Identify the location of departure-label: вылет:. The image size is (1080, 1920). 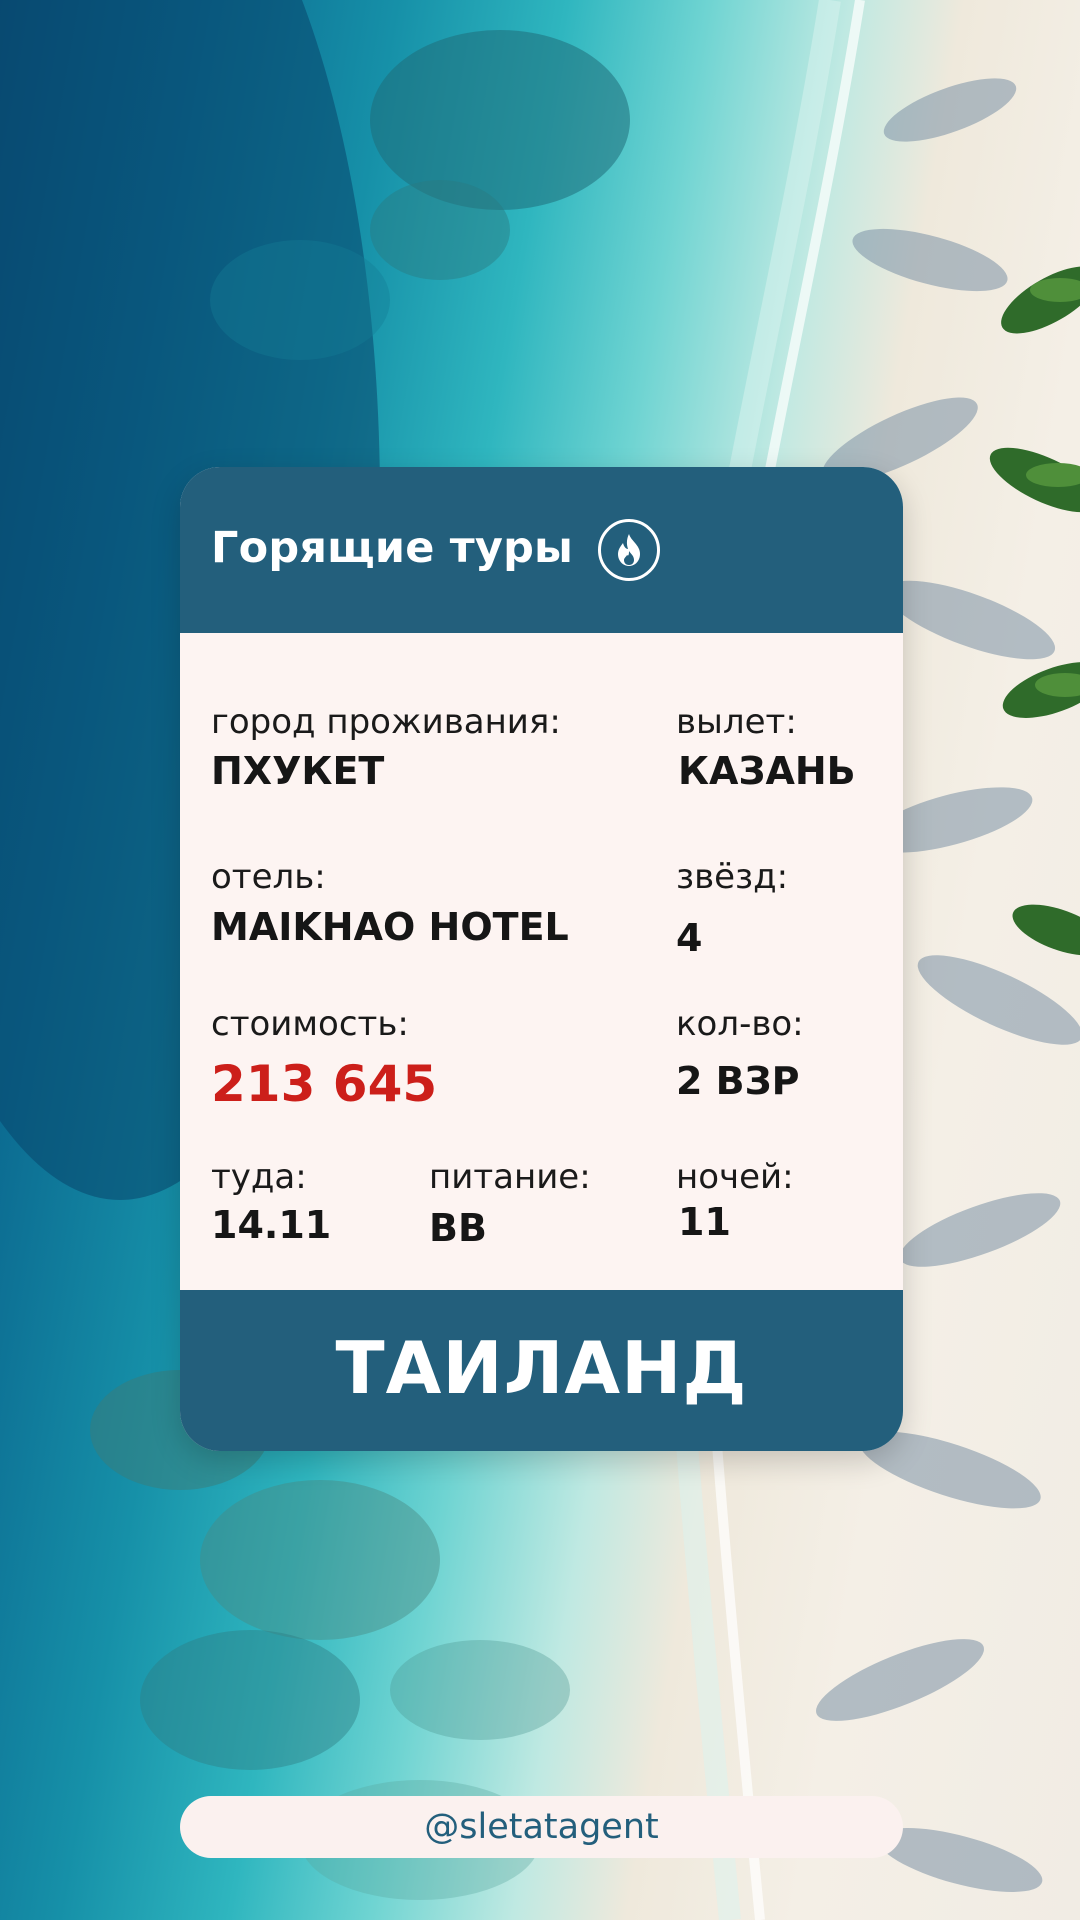
(736, 722).